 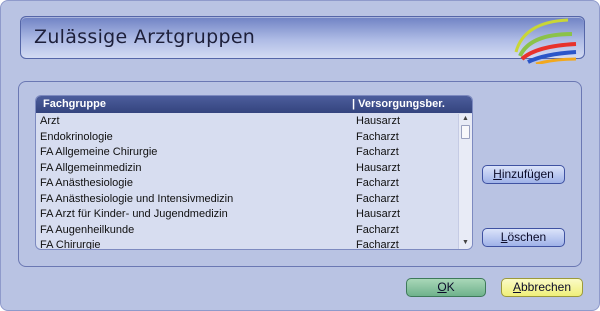 What do you see at coordinates (91, 167) in the screenshot?
I see `fachgruppe-cell: FA Allgemeinmedizin` at bounding box center [91, 167].